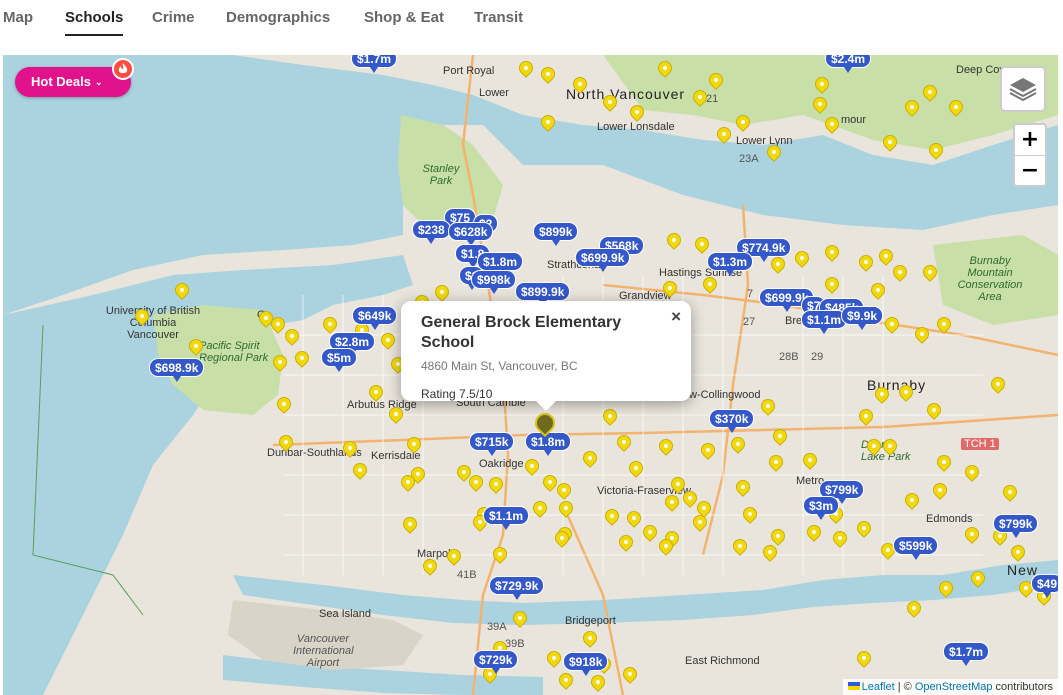  Describe the element at coordinates (556, 234) in the screenshot. I see `price-marker: $899k` at that location.